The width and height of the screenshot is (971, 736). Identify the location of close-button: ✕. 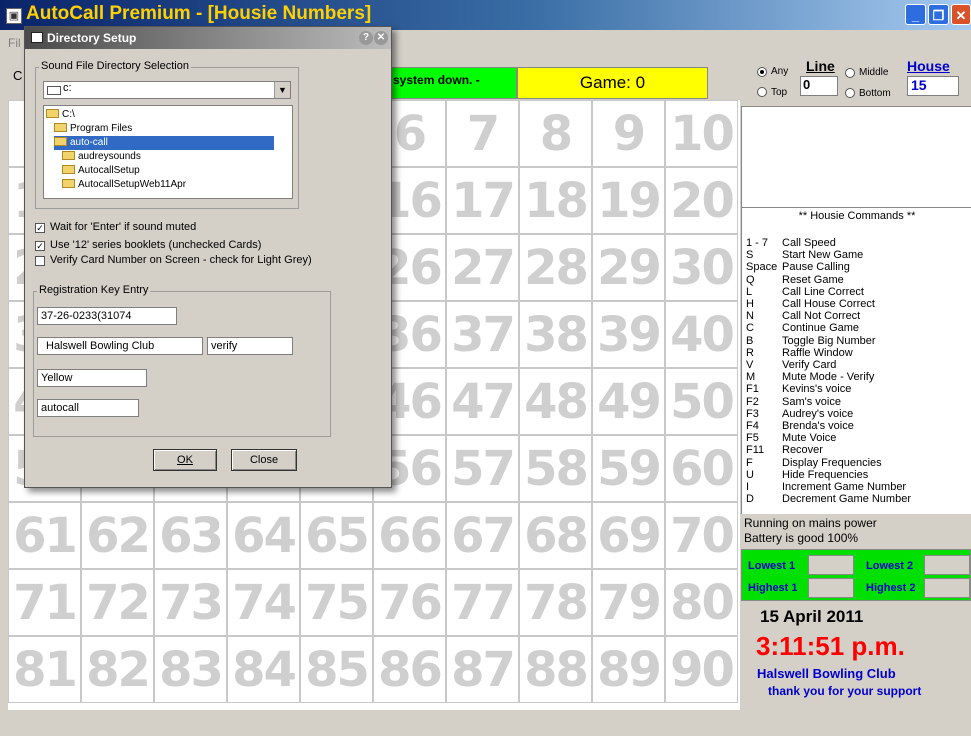
(961, 14).